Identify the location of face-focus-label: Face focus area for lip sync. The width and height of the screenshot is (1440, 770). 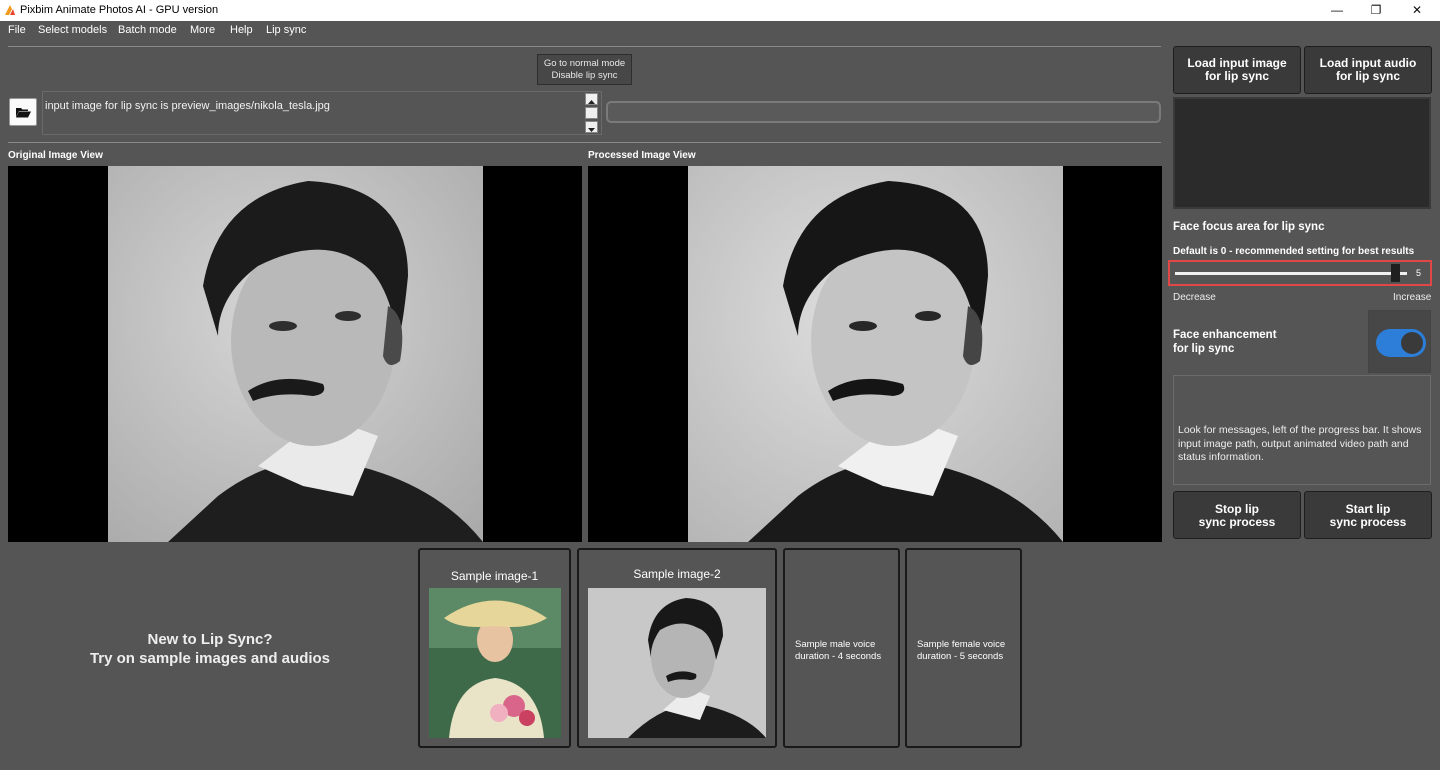
(1249, 227).